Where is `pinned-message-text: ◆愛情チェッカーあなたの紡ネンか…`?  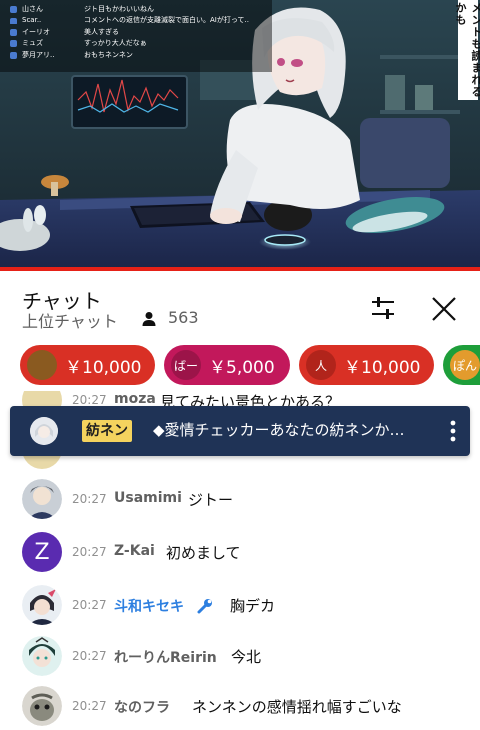
pinned-message-text: ◆愛情チェッカーあなたの紡ネンか… is located at coordinates (279, 430).